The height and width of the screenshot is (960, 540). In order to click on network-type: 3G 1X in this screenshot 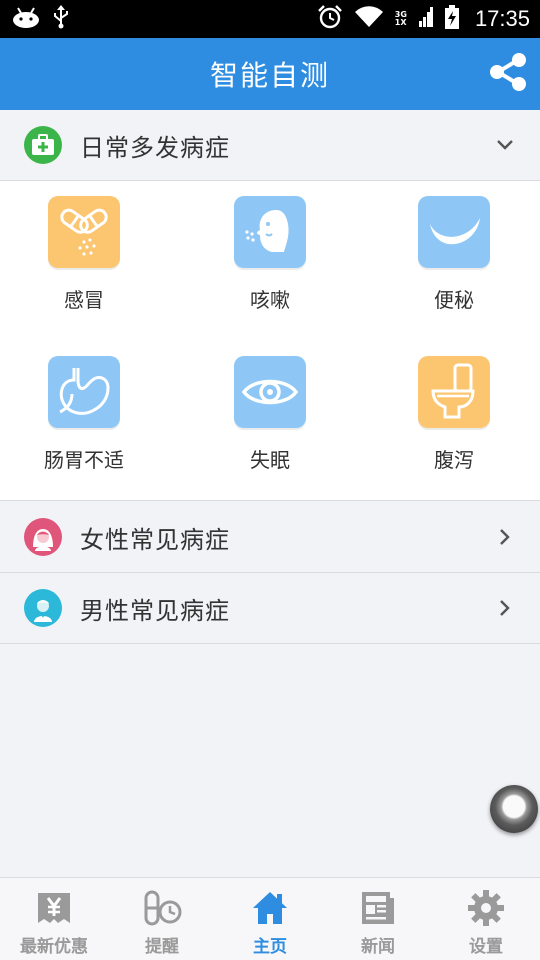, I will do `click(401, 19)`.